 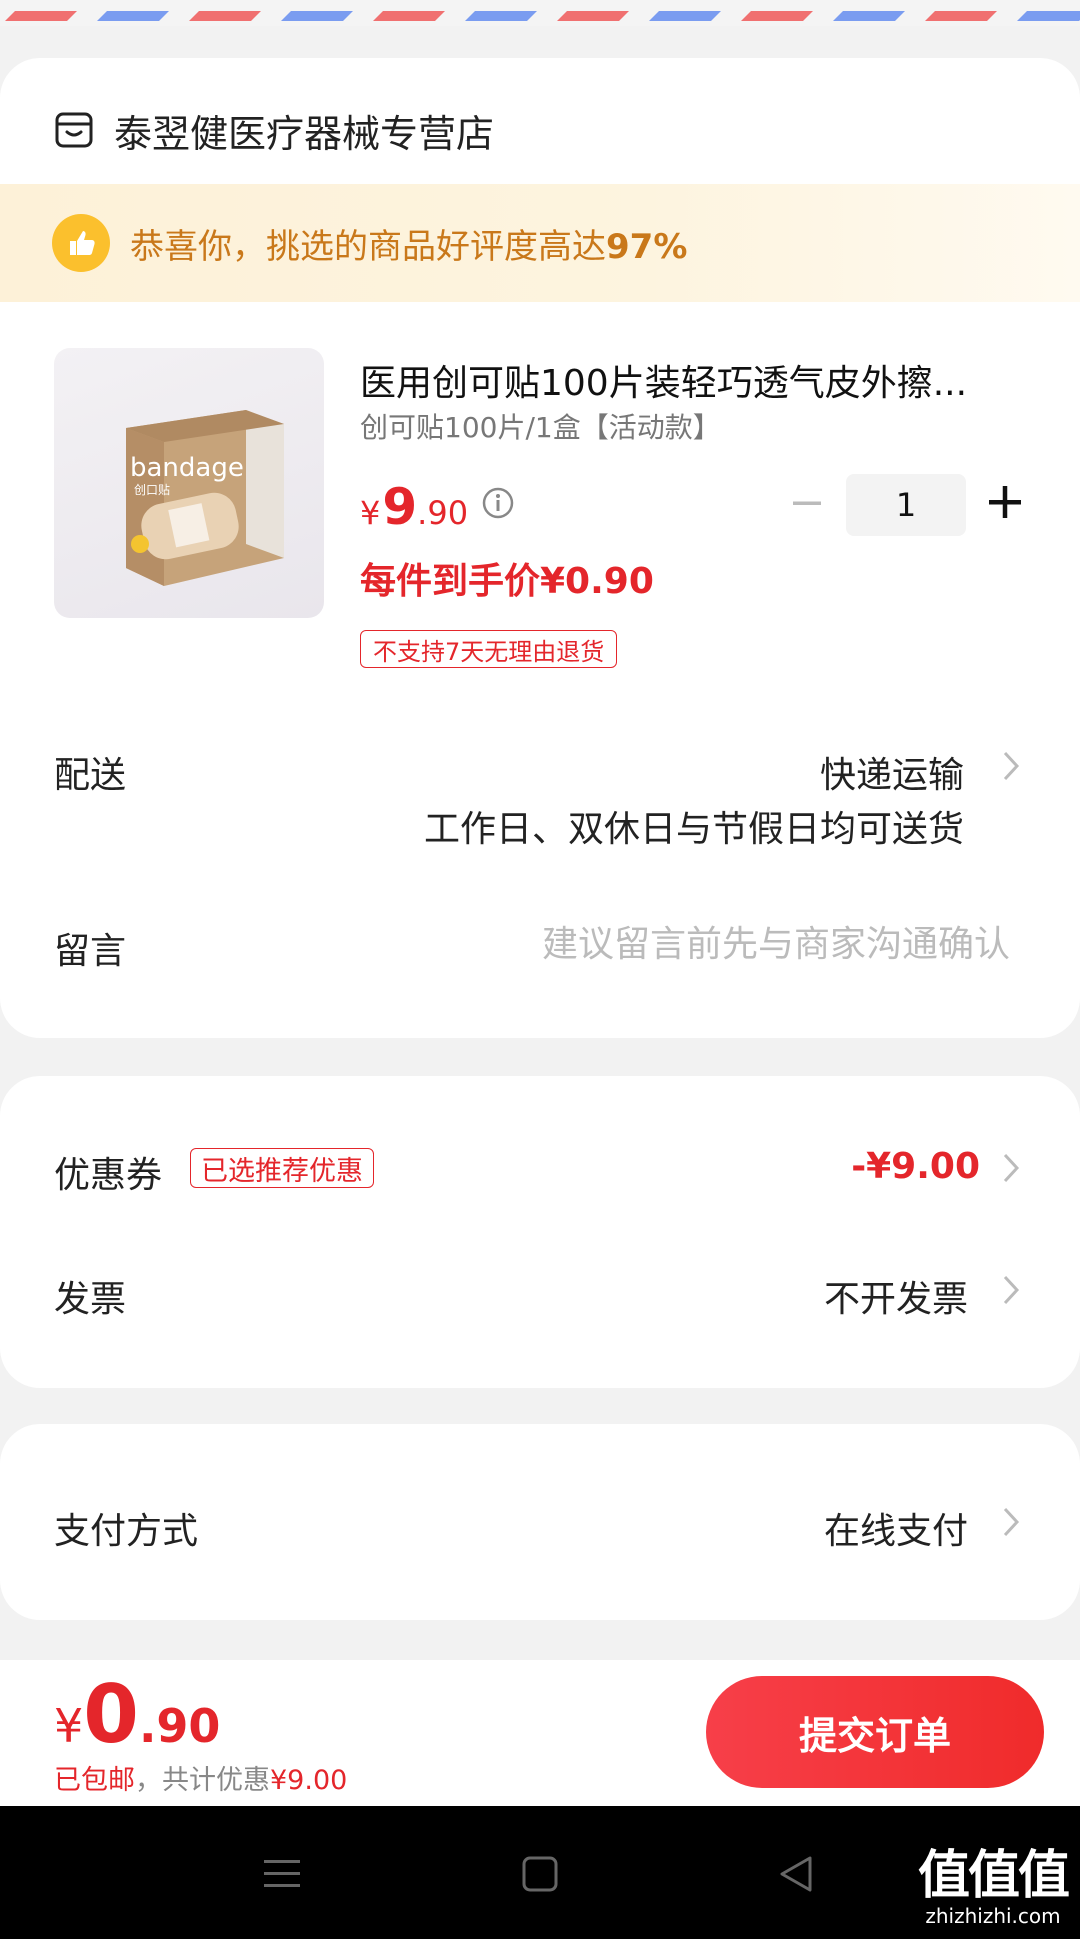 I want to click on home-icon, so click(x=540, y=1874).